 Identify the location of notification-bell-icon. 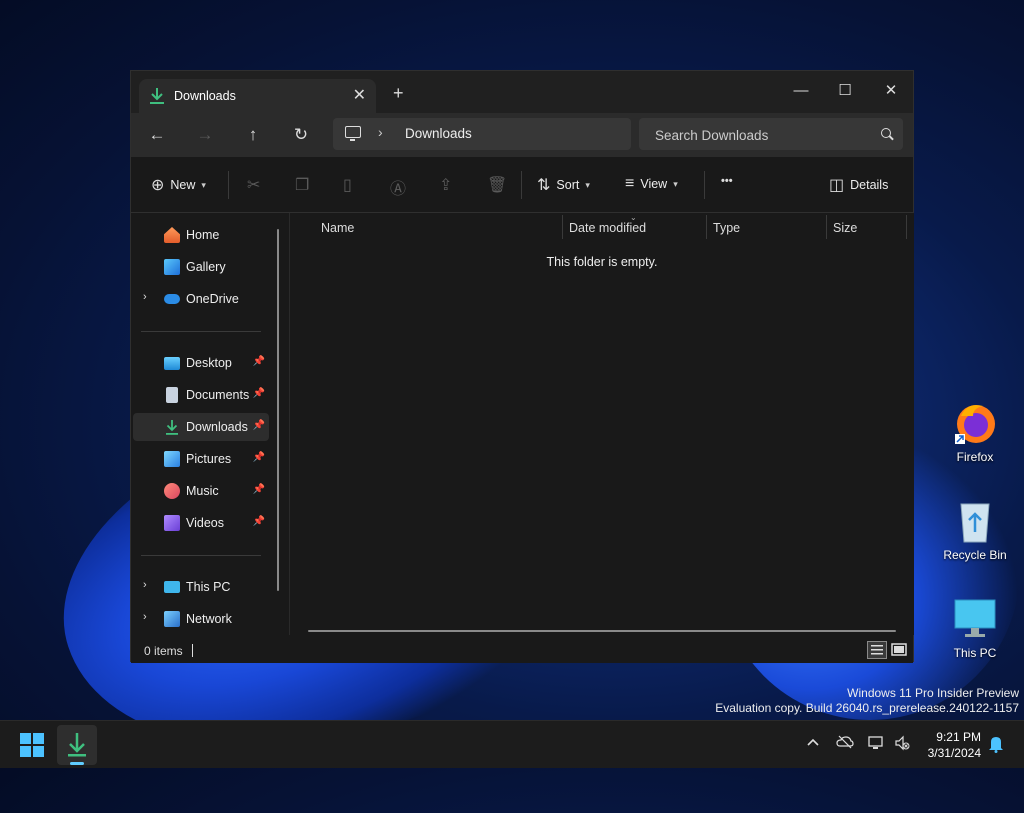
(996, 745).